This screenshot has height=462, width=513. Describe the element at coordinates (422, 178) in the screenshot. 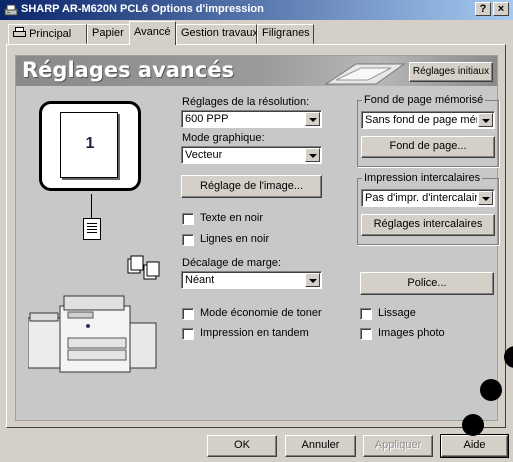

I see `insert-printing-title: Impression intercalaires` at that location.